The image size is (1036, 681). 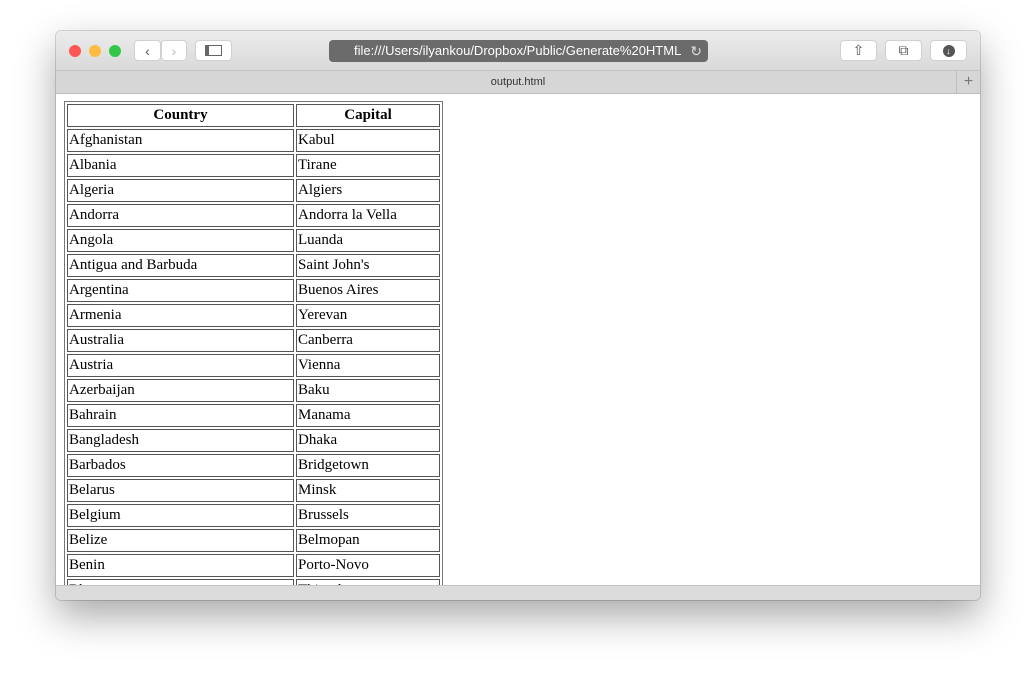 I want to click on country-cell: Armenia, so click(x=180, y=315).